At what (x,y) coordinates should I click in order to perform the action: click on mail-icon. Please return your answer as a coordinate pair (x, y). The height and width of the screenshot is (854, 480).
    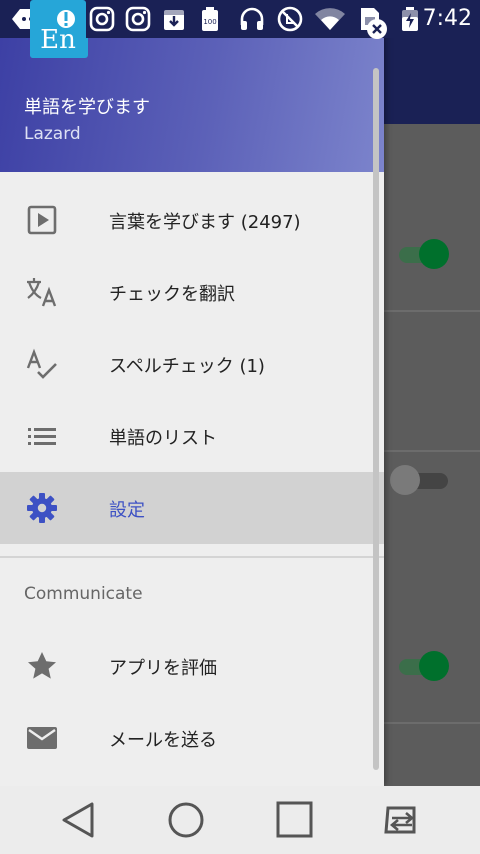
    Looking at the image, I should click on (42, 738).